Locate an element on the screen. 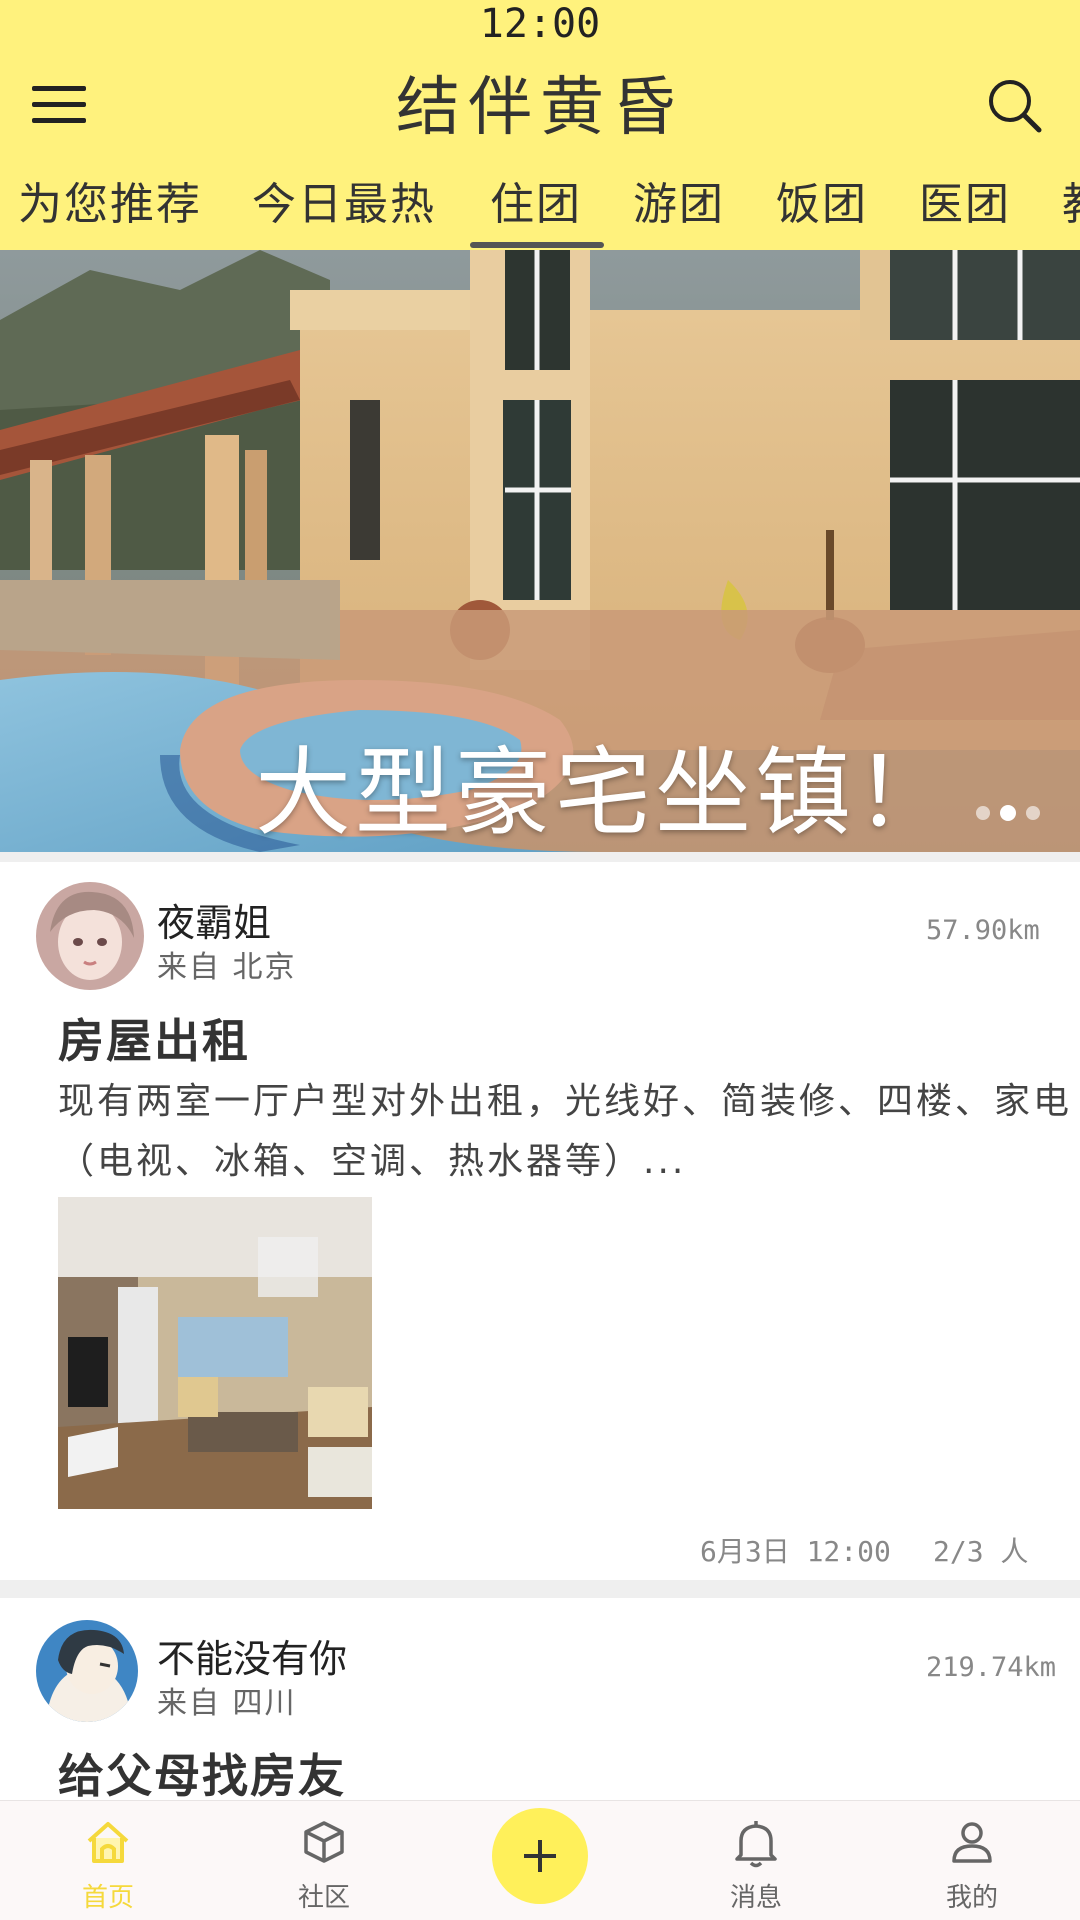 The image size is (1080, 1920). user-name: 夜霸姐 is located at coordinates (214, 919).